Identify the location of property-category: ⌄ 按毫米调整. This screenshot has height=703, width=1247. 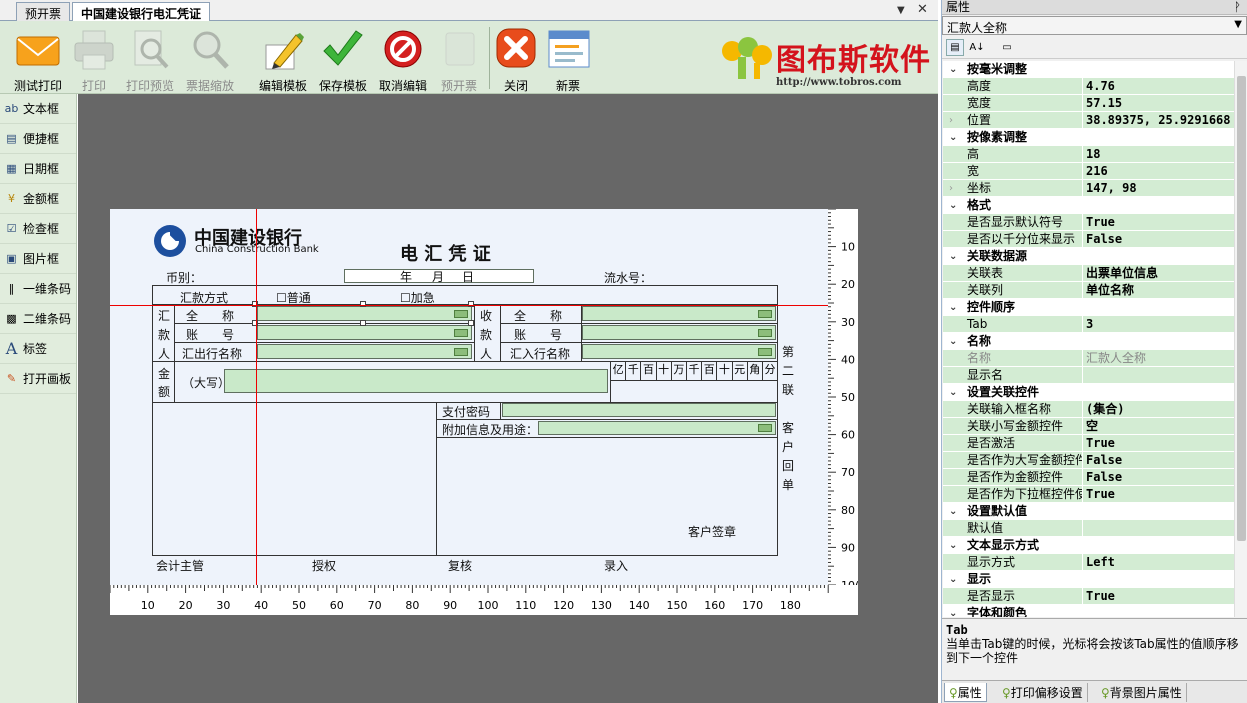
(1088, 69).